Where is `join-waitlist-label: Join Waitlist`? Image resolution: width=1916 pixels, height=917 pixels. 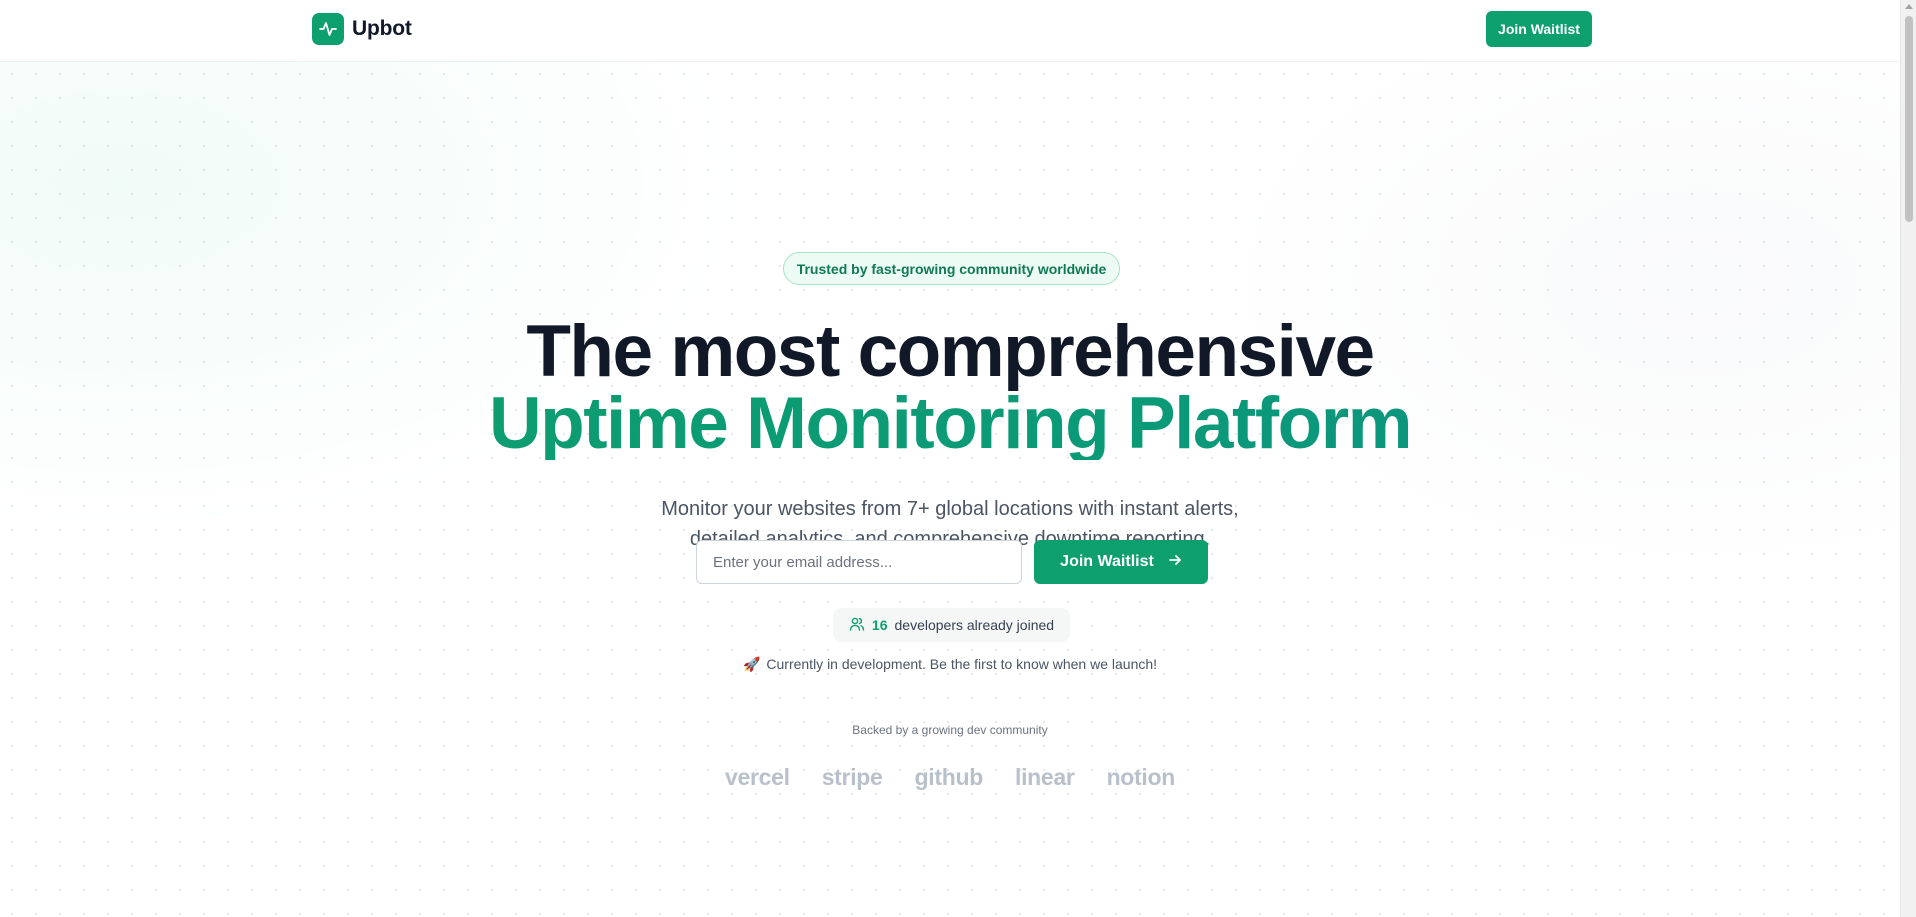 join-waitlist-label: Join Waitlist is located at coordinates (1107, 561).